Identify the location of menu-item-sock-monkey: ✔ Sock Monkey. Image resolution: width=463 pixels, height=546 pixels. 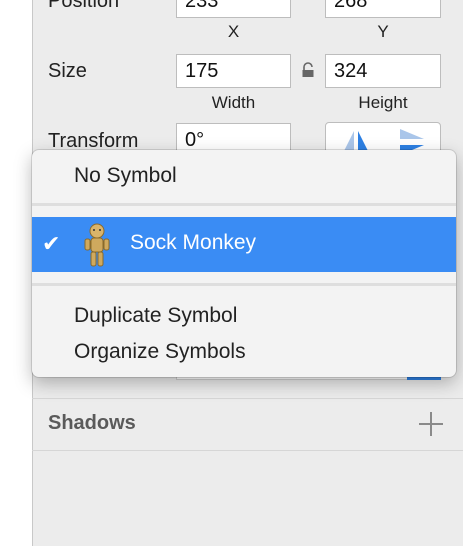
(244, 244).